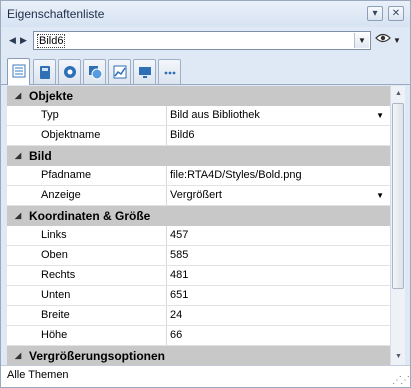 The height and width of the screenshot is (388, 411). Describe the element at coordinates (398, 356) in the screenshot. I see `scroll-down-icon: ▼` at that location.